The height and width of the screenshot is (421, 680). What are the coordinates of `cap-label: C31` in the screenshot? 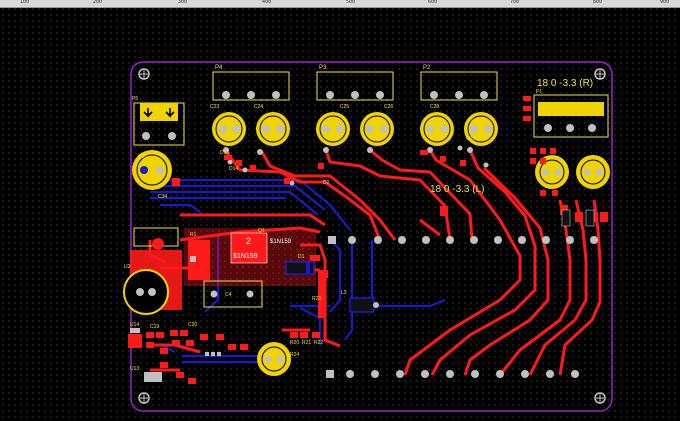 It's located at (142, 157).